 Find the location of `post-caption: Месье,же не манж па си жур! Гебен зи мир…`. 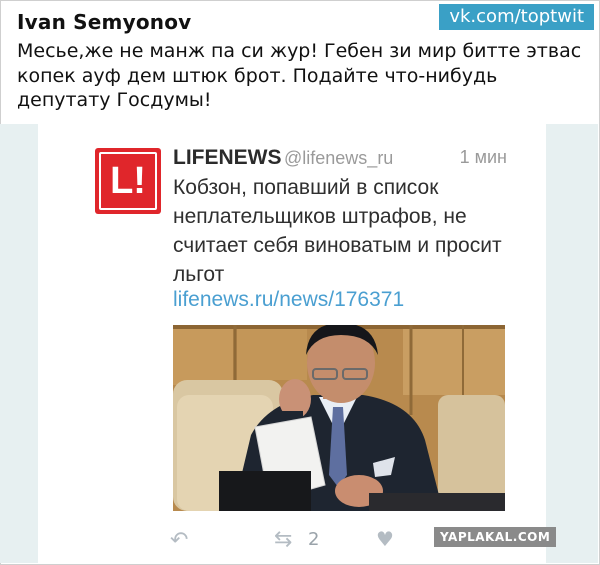

post-caption: Месье,же не манж па си жур! Гебен зи мир… is located at coordinates (299, 75).